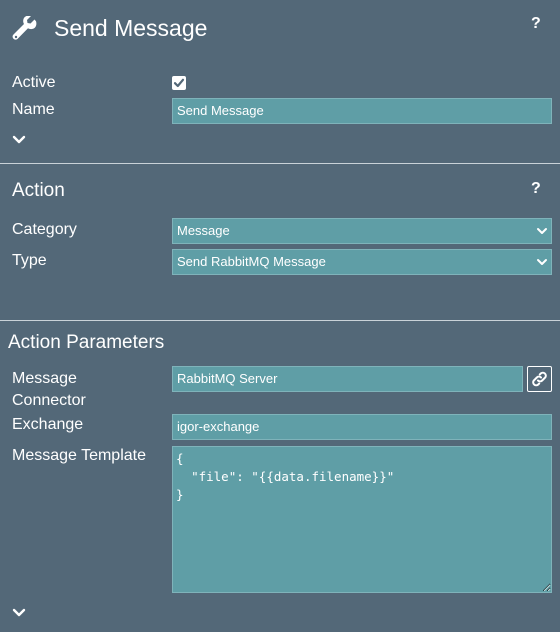 The height and width of the screenshot is (632, 560). What do you see at coordinates (44, 378) in the screenshot?
I see `connector-label-line1: Message` at bounding box center [44, 378].